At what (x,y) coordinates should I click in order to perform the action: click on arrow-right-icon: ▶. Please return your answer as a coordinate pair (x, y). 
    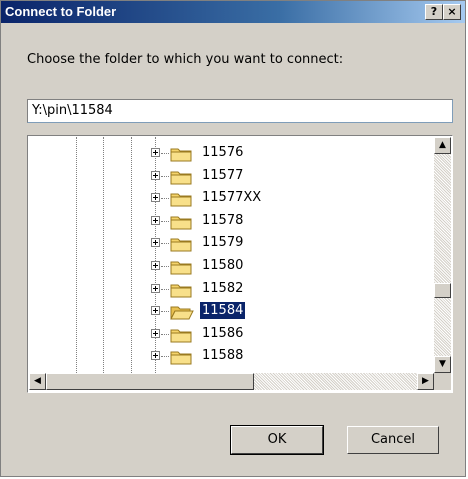
    Looking at the image, I should click on (425, 381).